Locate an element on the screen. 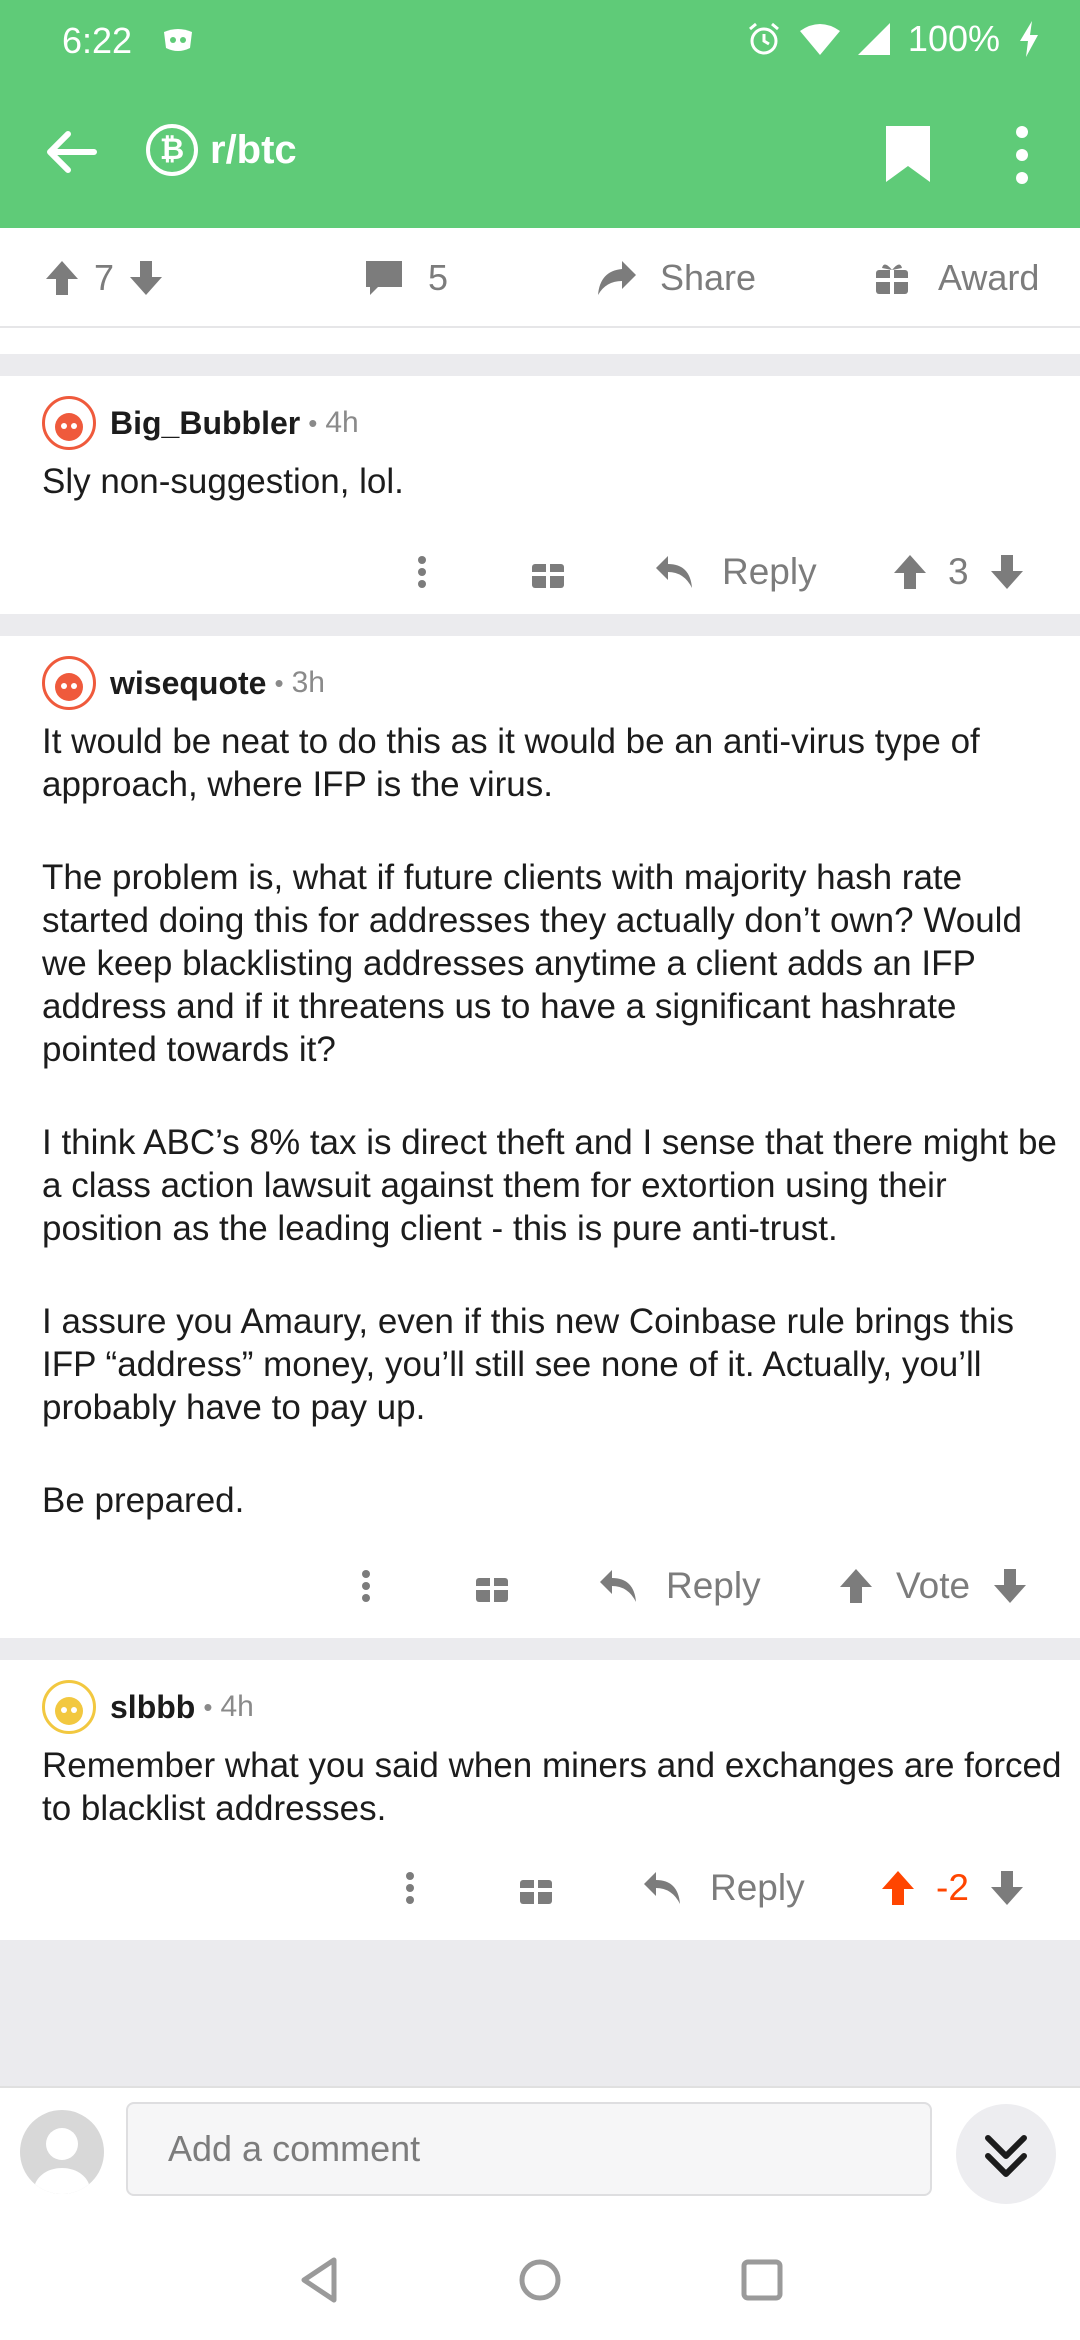 The width and height of the screenshot is (1080, 2340). comment-username: Big_Bubbler is located at coordinates (205, 423).